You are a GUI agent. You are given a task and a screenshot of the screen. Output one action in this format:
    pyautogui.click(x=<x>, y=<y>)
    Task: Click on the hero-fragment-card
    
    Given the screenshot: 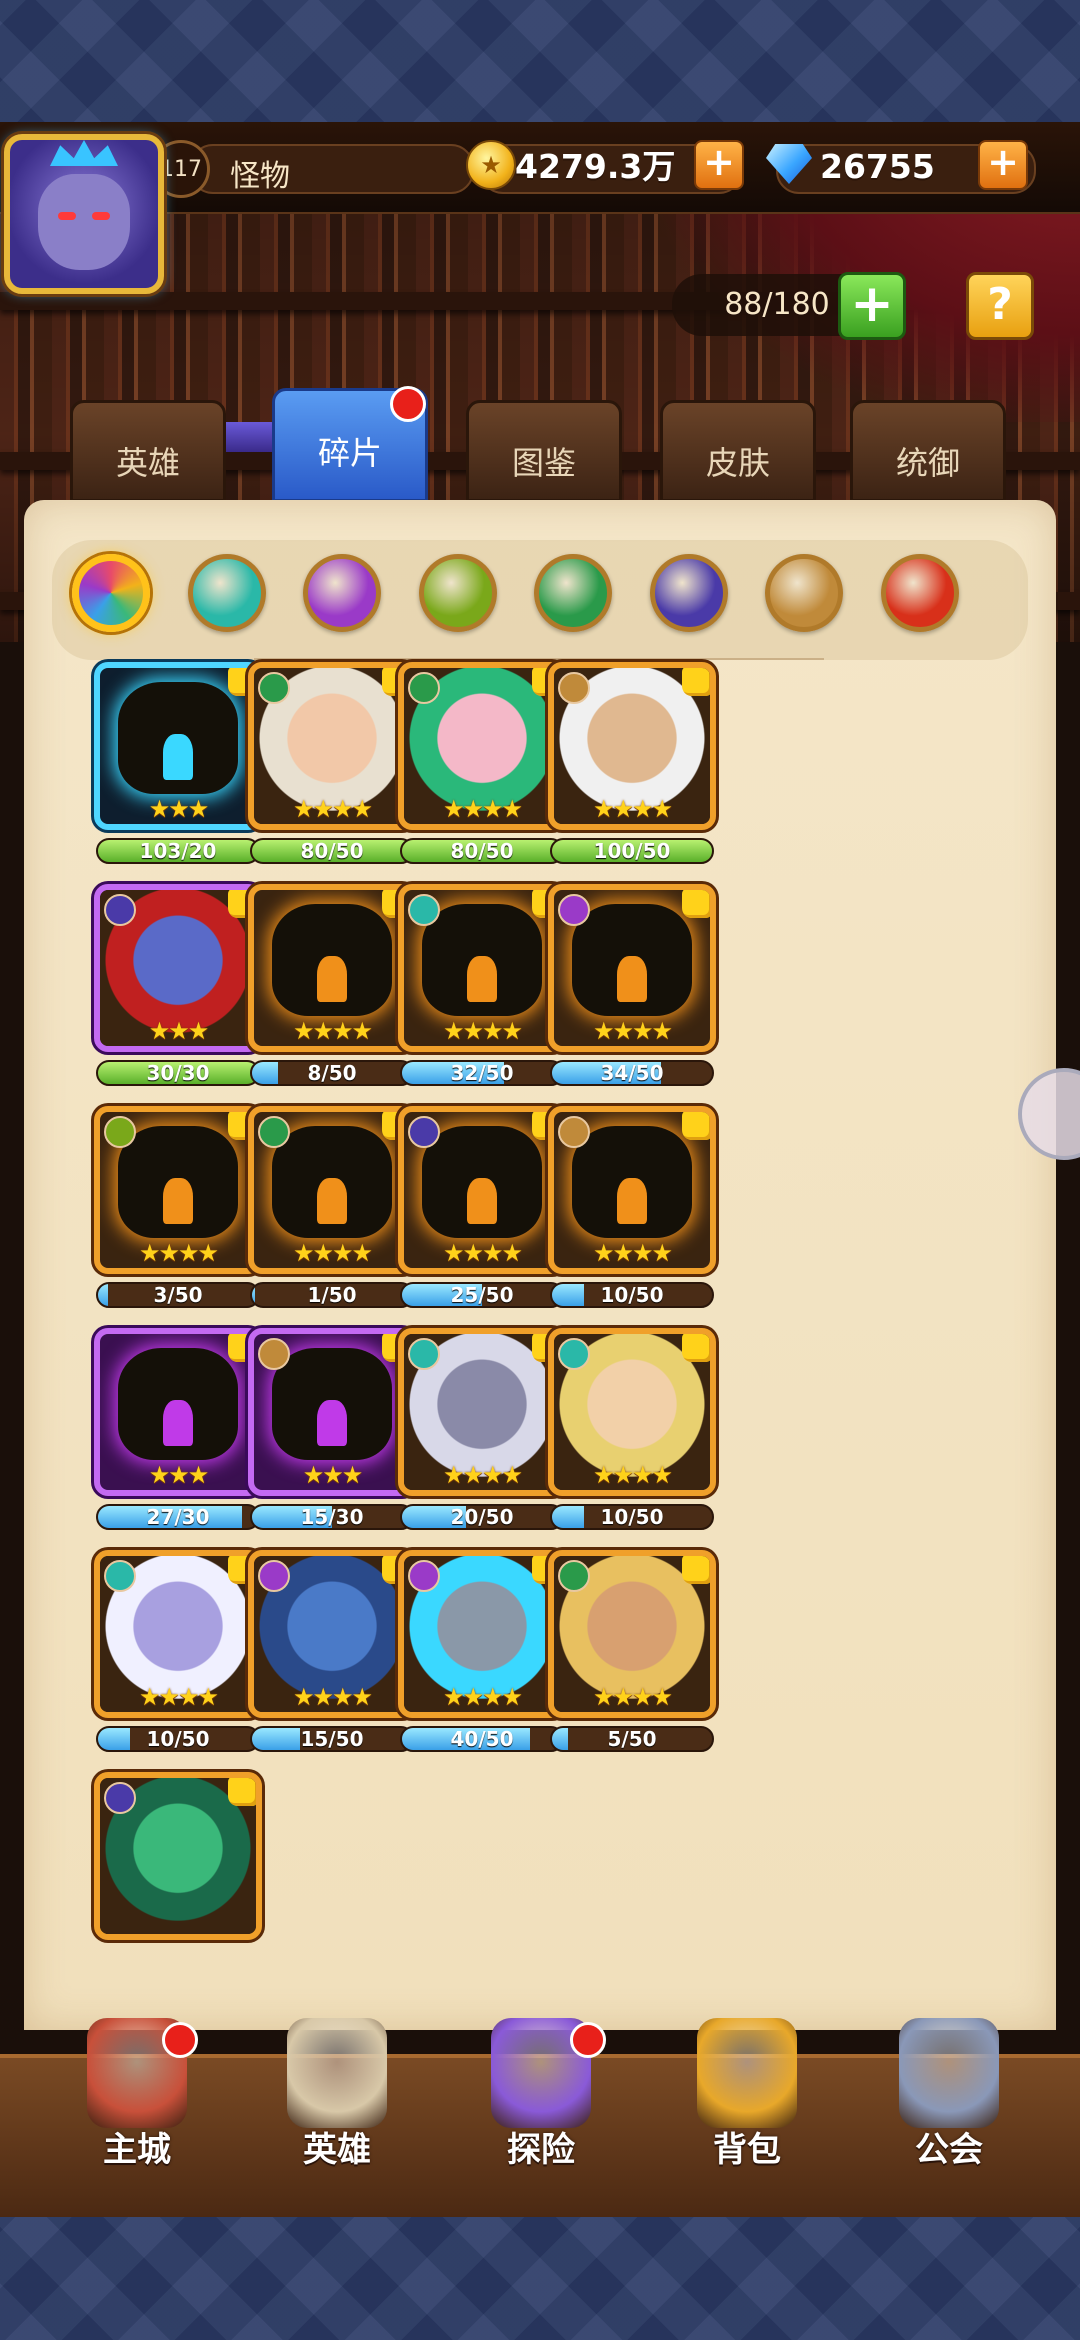 What is the action you would take?
    pyautogui.click(x=178, y=1856)
    